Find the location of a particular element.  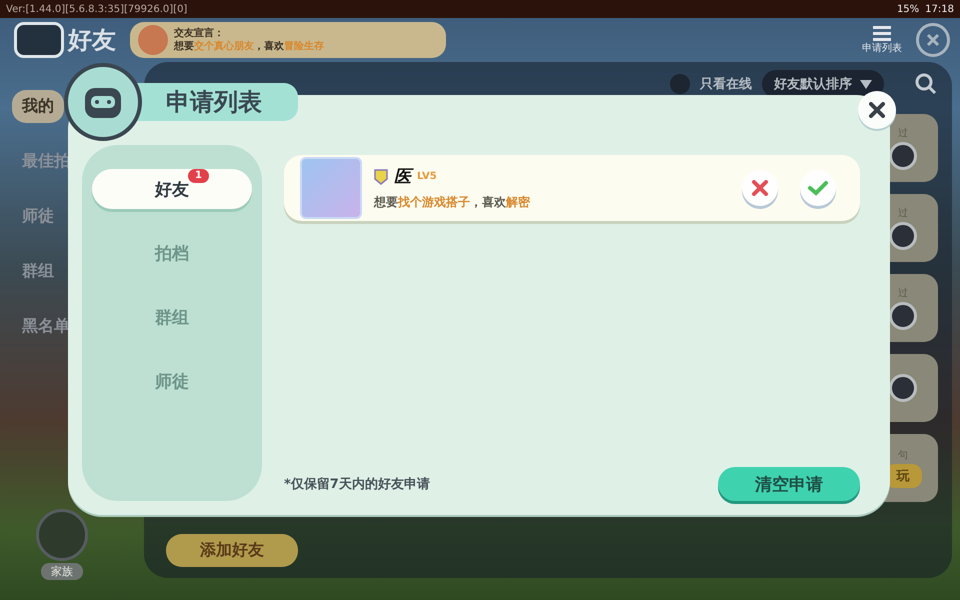

sidebar-item: 我的 is located at coordinates (38, 106).